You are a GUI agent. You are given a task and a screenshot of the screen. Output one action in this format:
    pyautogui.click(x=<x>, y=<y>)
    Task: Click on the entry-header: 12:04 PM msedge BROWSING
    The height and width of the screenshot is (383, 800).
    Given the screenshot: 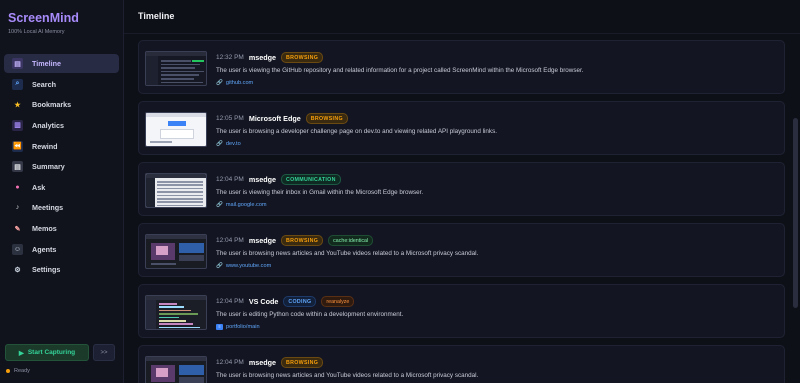 What is the action you would take?
    pyautogui.click(x=270, y=362)
    